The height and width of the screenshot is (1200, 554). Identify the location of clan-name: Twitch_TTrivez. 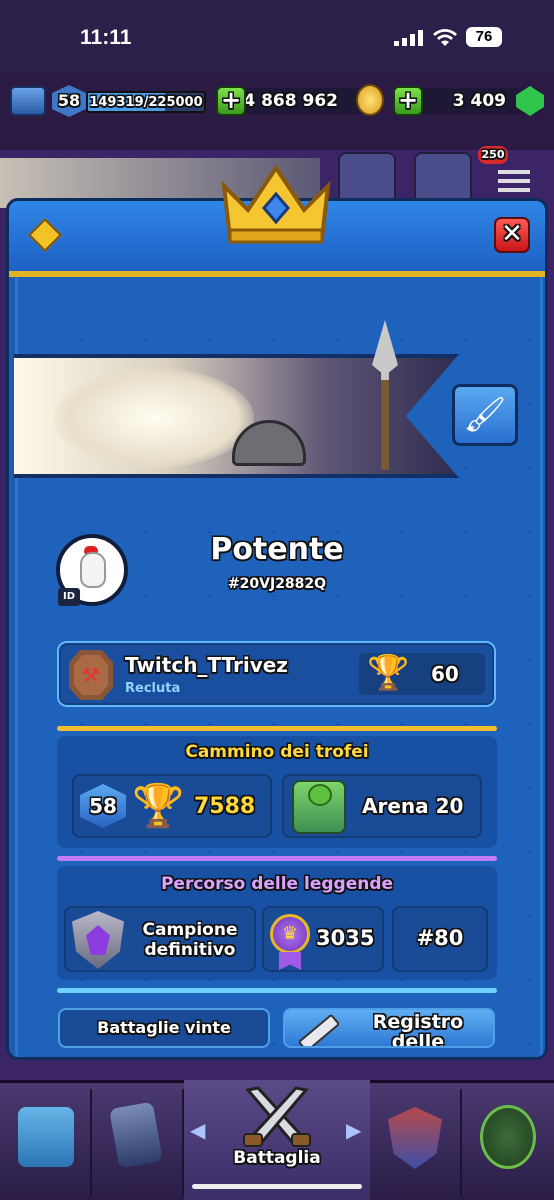
(206, 665).